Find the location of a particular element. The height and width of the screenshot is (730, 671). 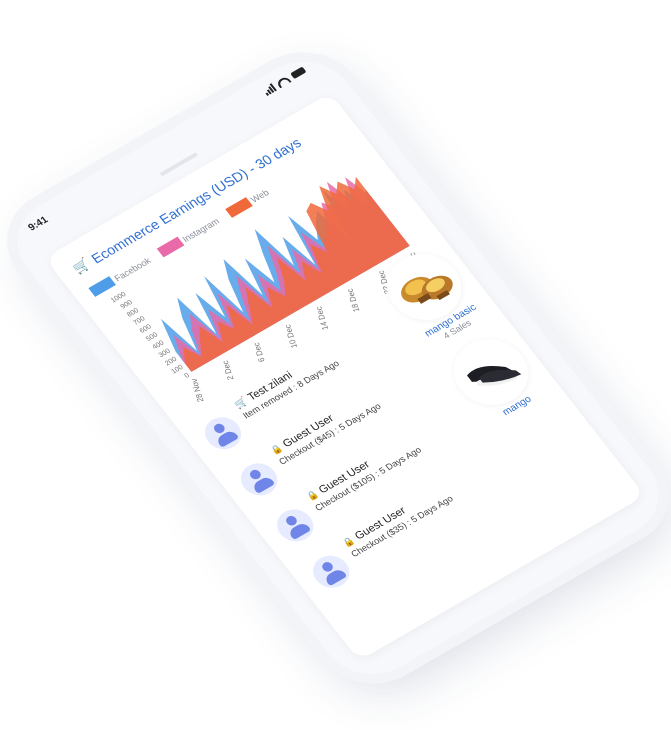

product-card: mango is located at coordinates (494, 377).